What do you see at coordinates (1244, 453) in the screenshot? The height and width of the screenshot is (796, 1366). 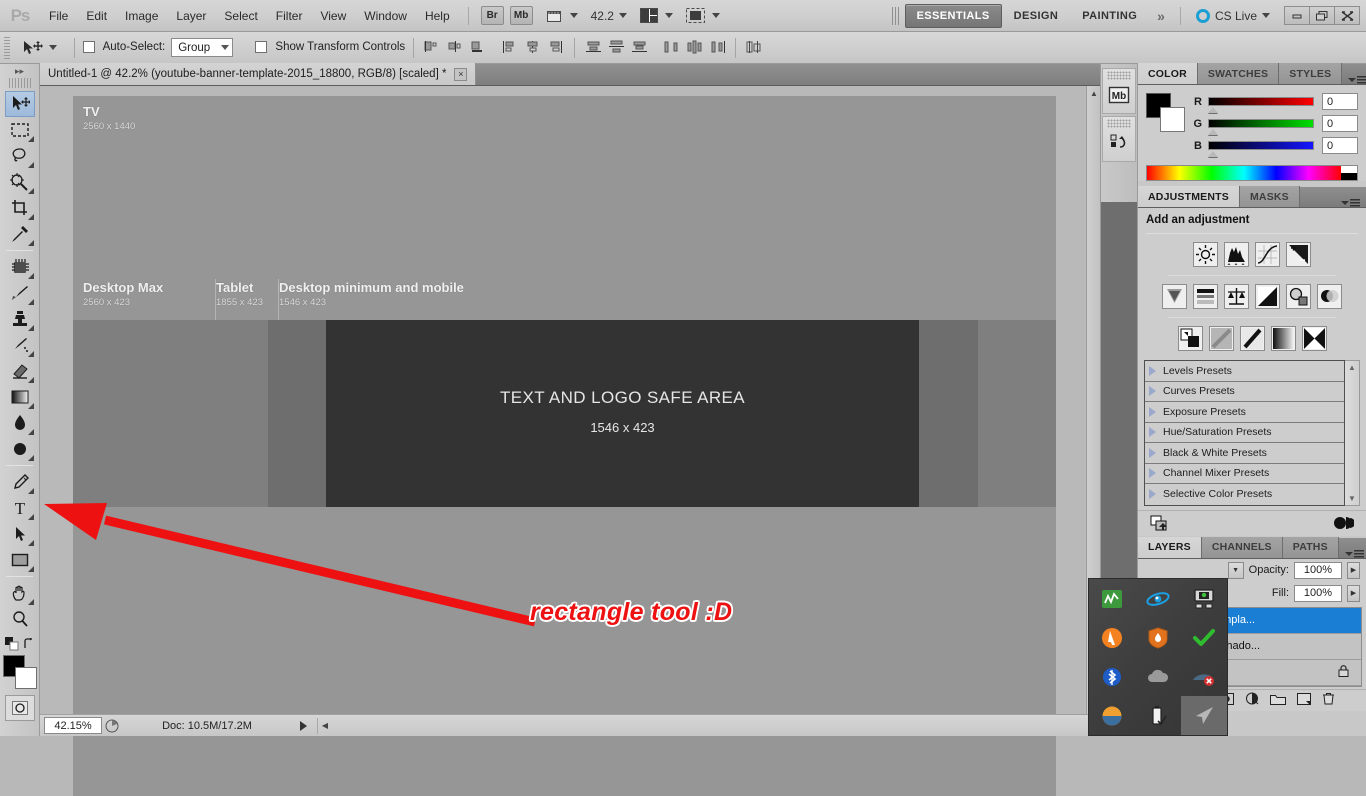 I see `preset-black-white: Black & White Presets` at bounding box center [1244, 453].